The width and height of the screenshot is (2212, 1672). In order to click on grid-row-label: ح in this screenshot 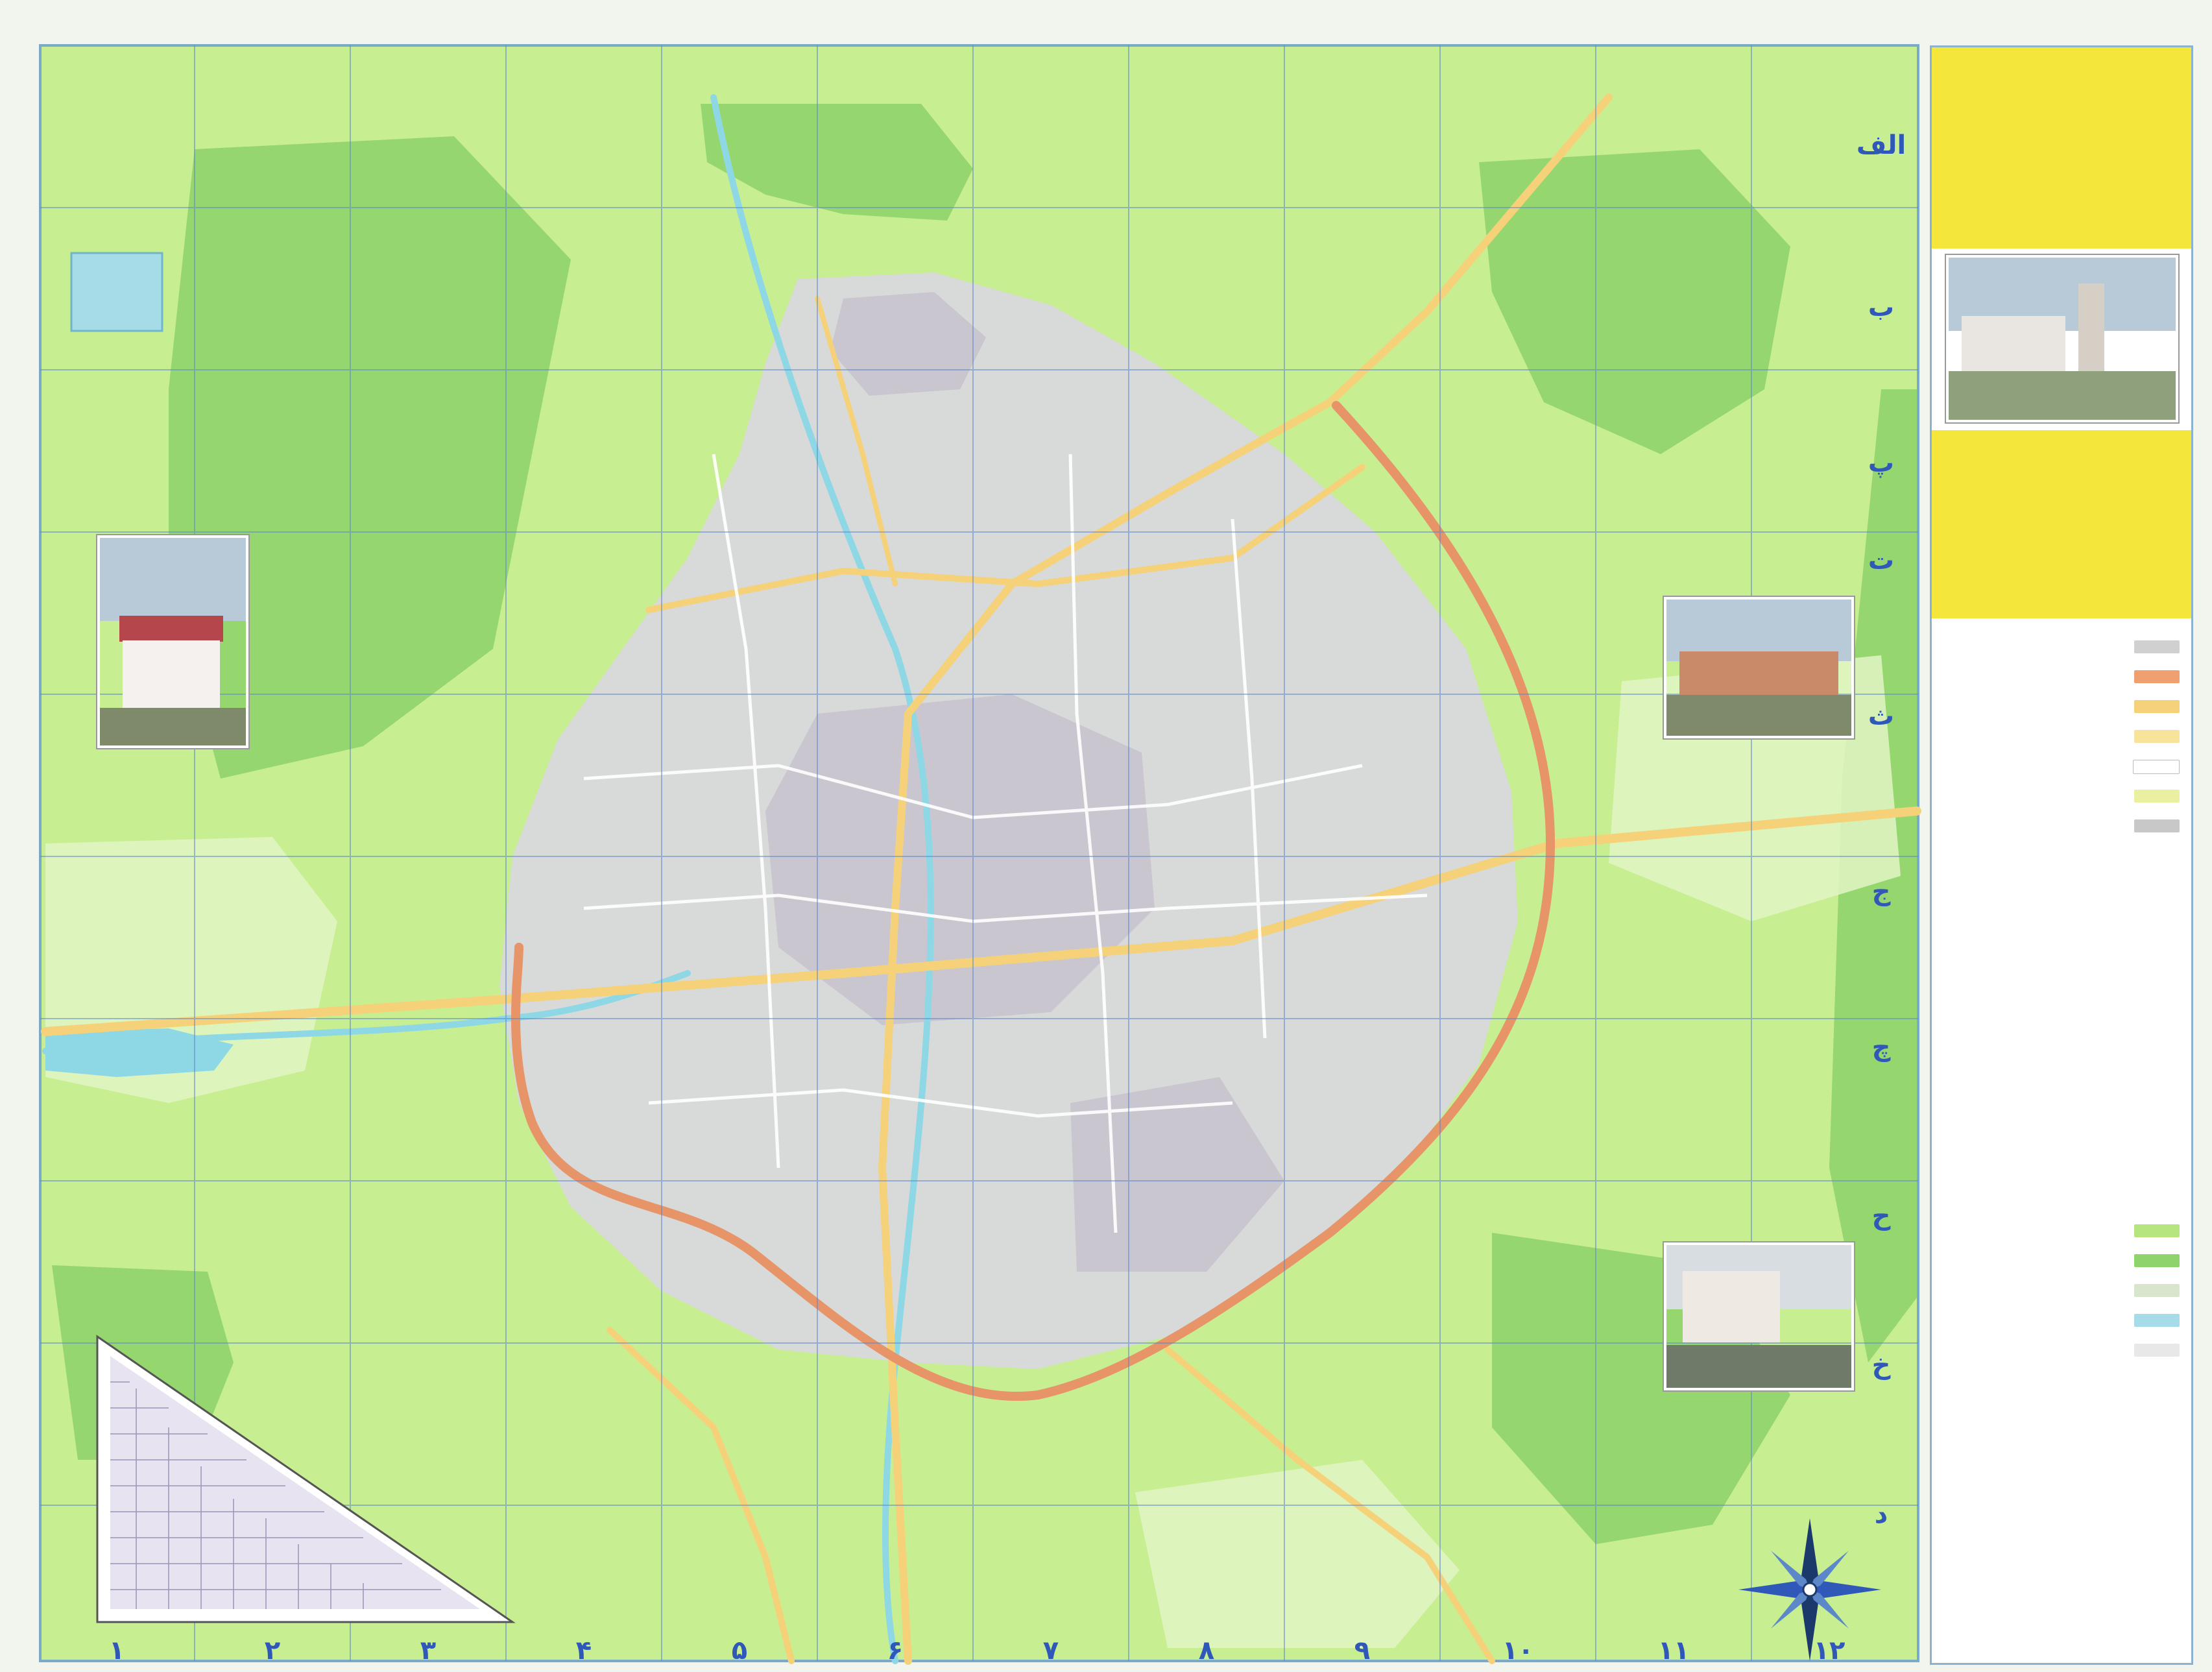, I will do `click(1881, 1216)`.